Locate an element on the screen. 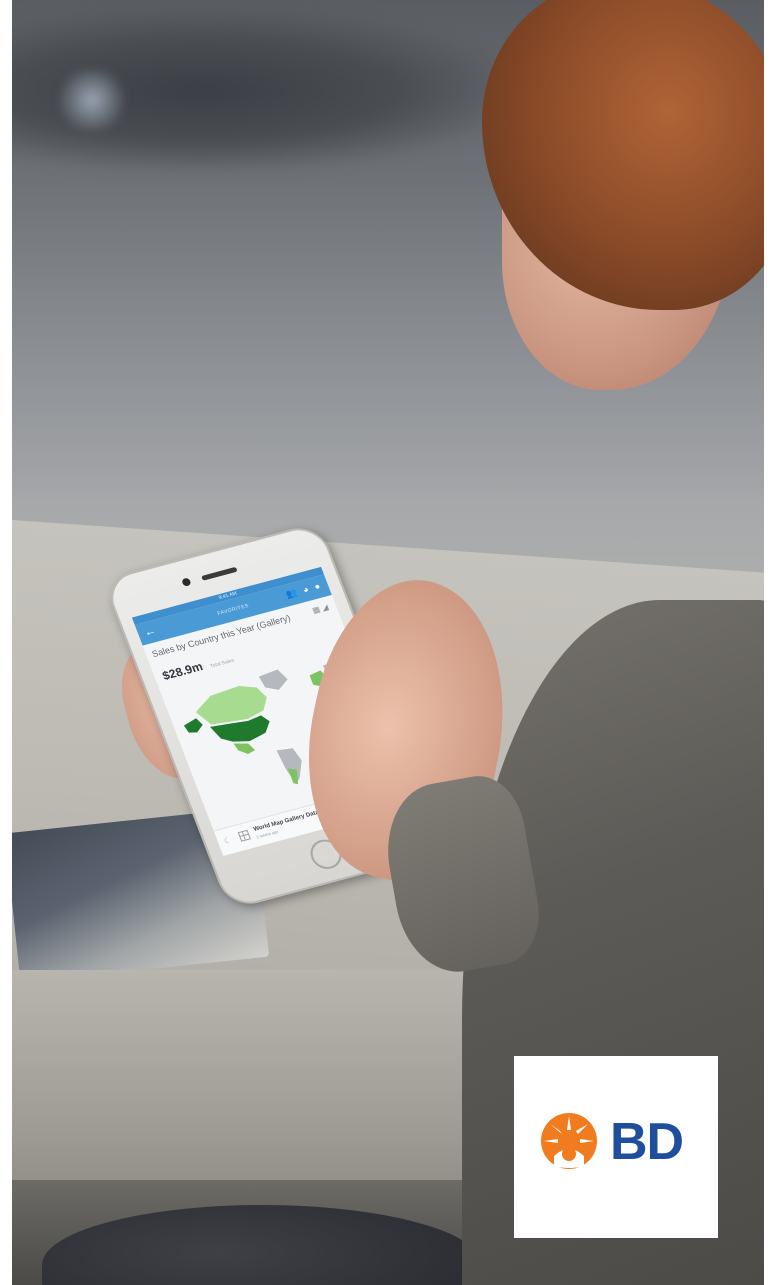 This screenshot has height=1285, width=771. table-grid-icon is located at coordinates (244, 835).